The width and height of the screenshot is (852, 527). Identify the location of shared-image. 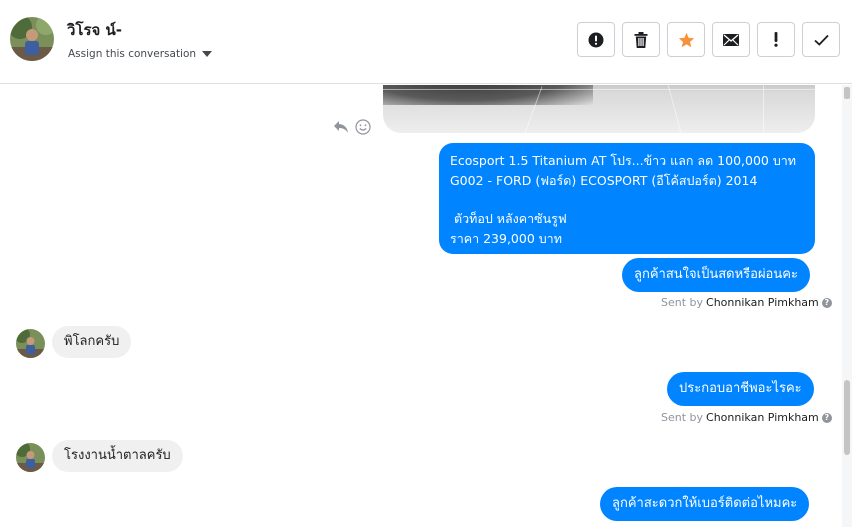
(599, 109).